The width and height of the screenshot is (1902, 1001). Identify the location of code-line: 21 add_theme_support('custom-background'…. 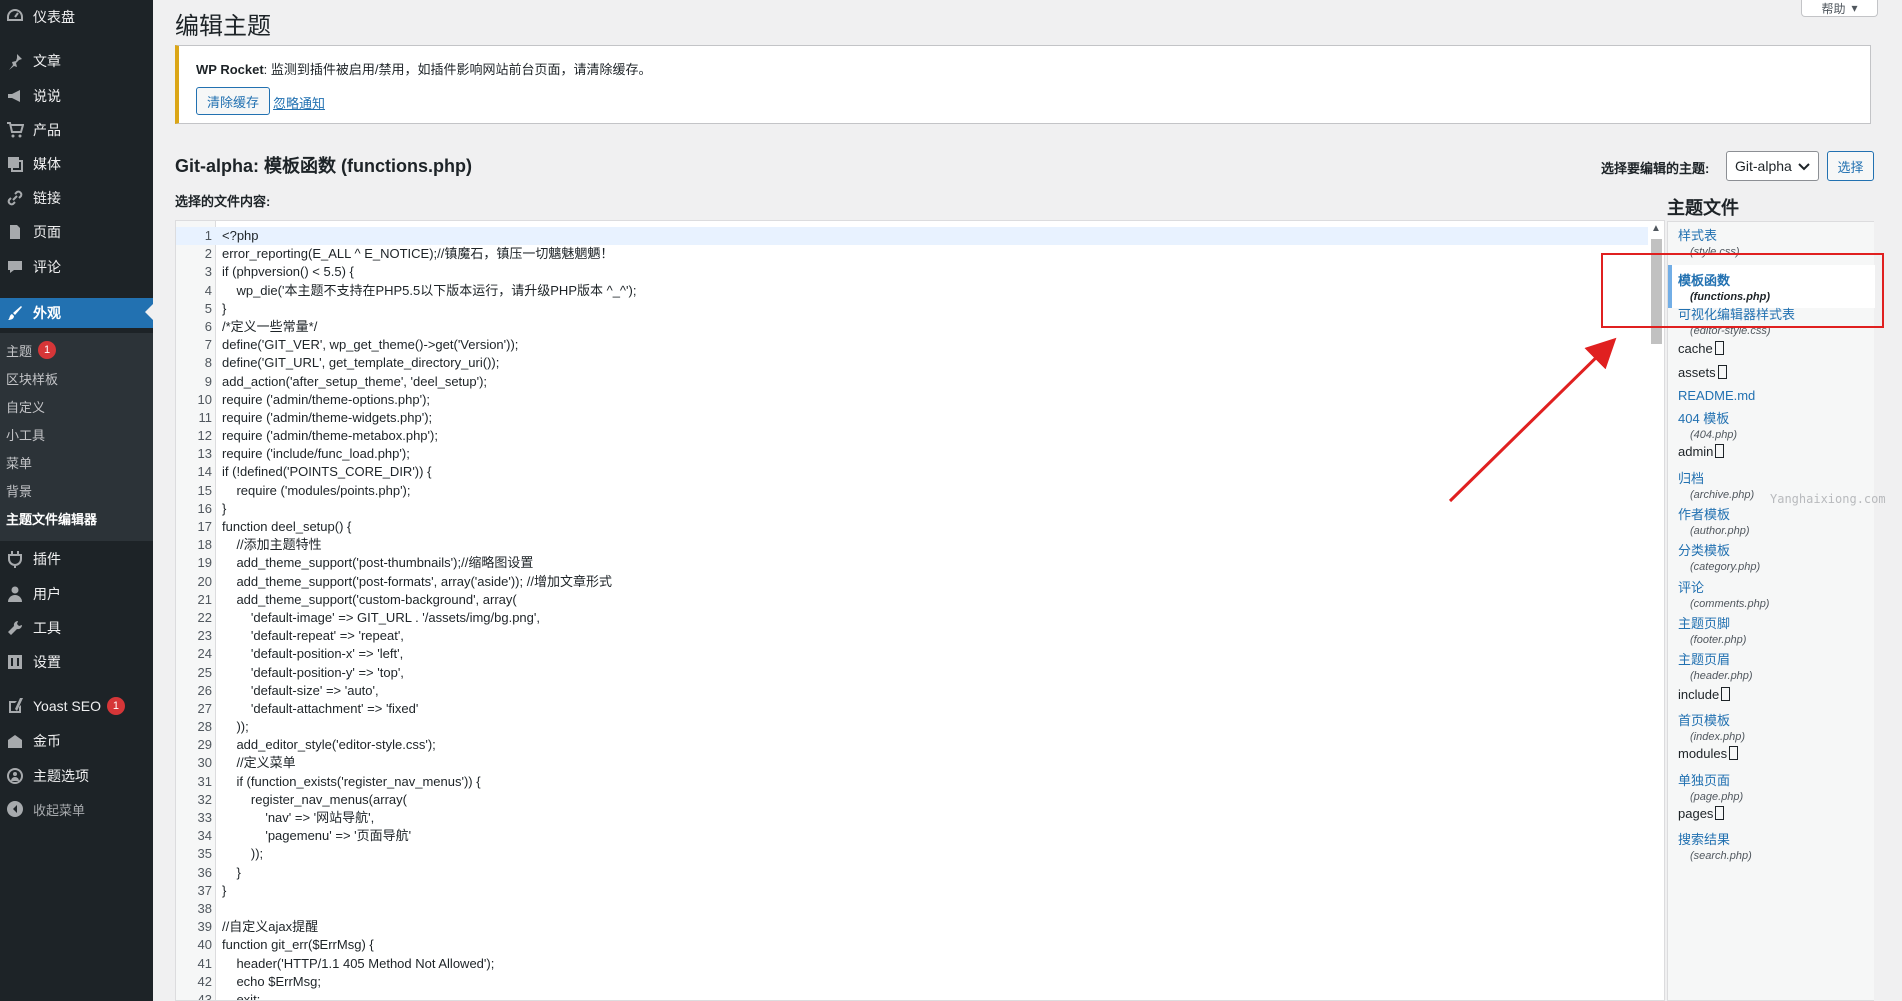
(913, 600).